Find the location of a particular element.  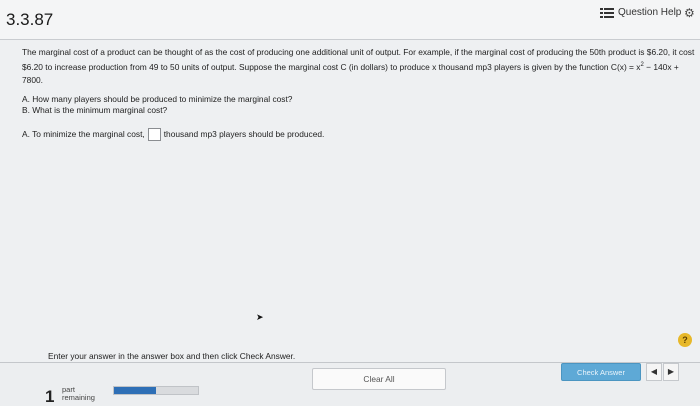

answer-suffix: thousand mp3 players should be produced. is located at coordinates (244, 134).